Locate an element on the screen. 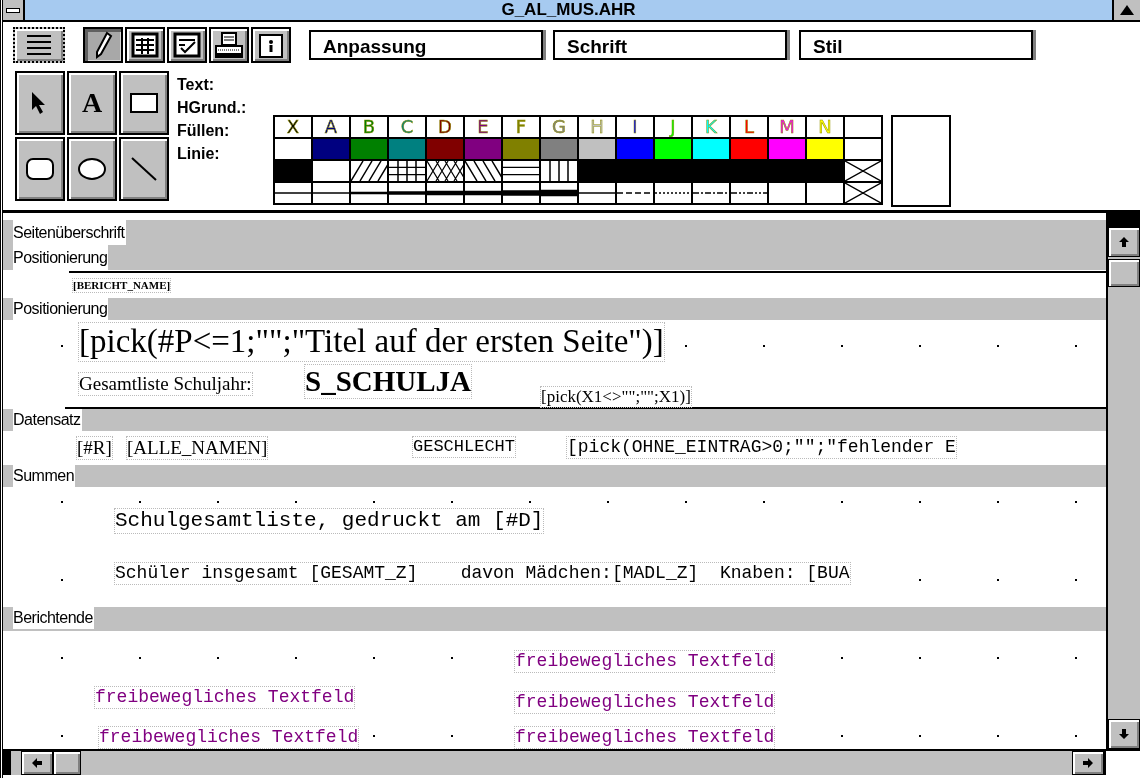  text-field: GESCHLECHT is located at coordinates (464, 447).